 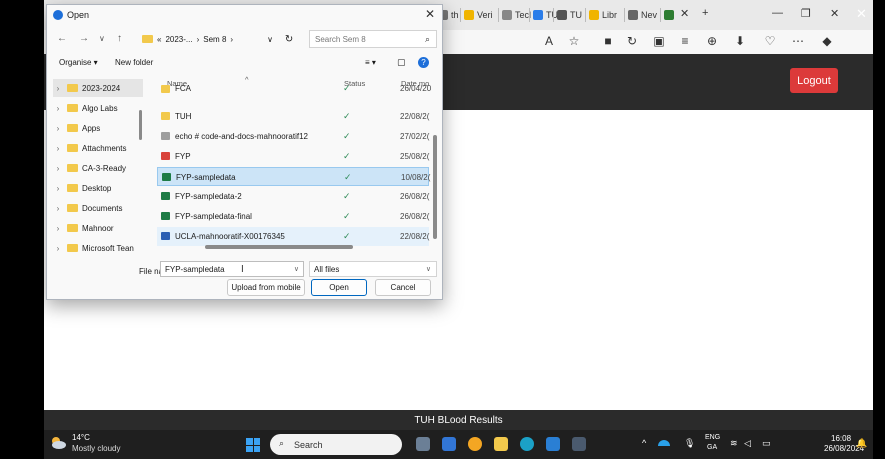 What do you see at coordinates (98, 247) in the screenshot?
I see `nav-item-microsoft-teams: › Microsoft Tean` at bounding box center [98, 247].